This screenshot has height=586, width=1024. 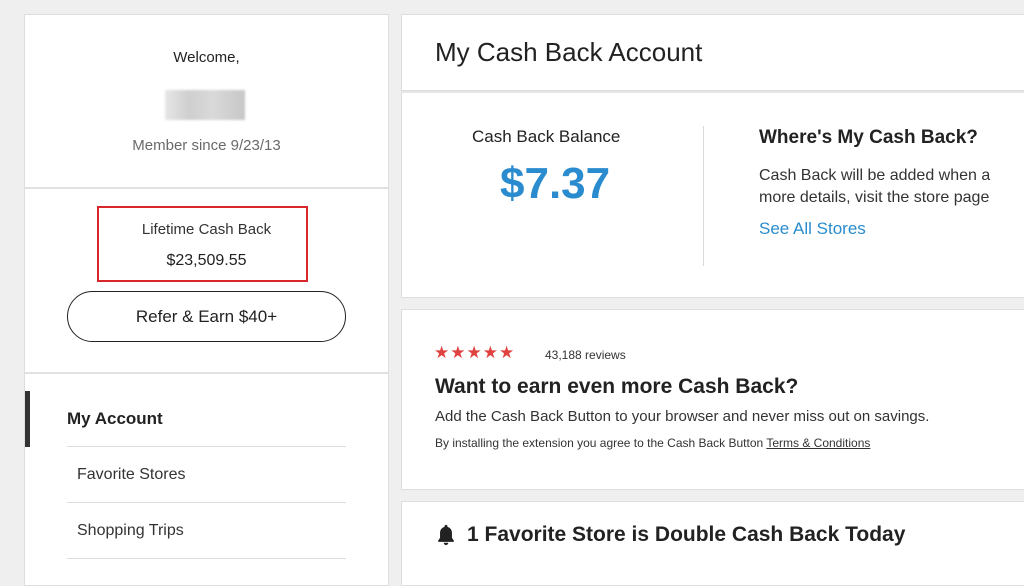 I want to click on lifetime-cash-back-label: Lifetime Cash Back, so click(x=206, y=229).